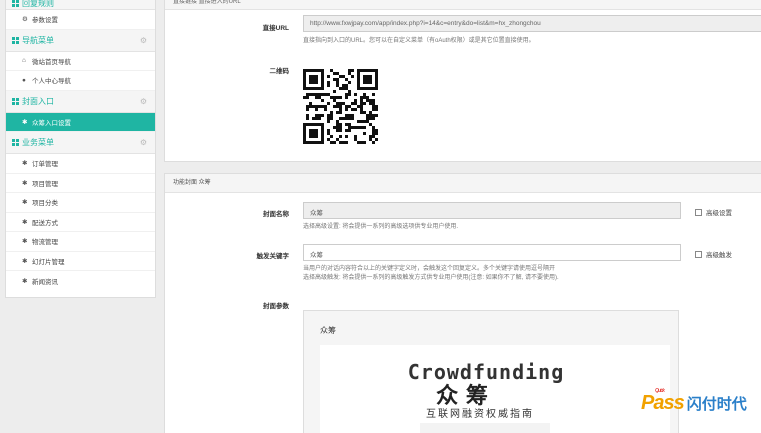  Describe the element at coordinates (463, 5) in the screenshot. I see `panel-header: 直接链接 直接进入的URL` at that location.